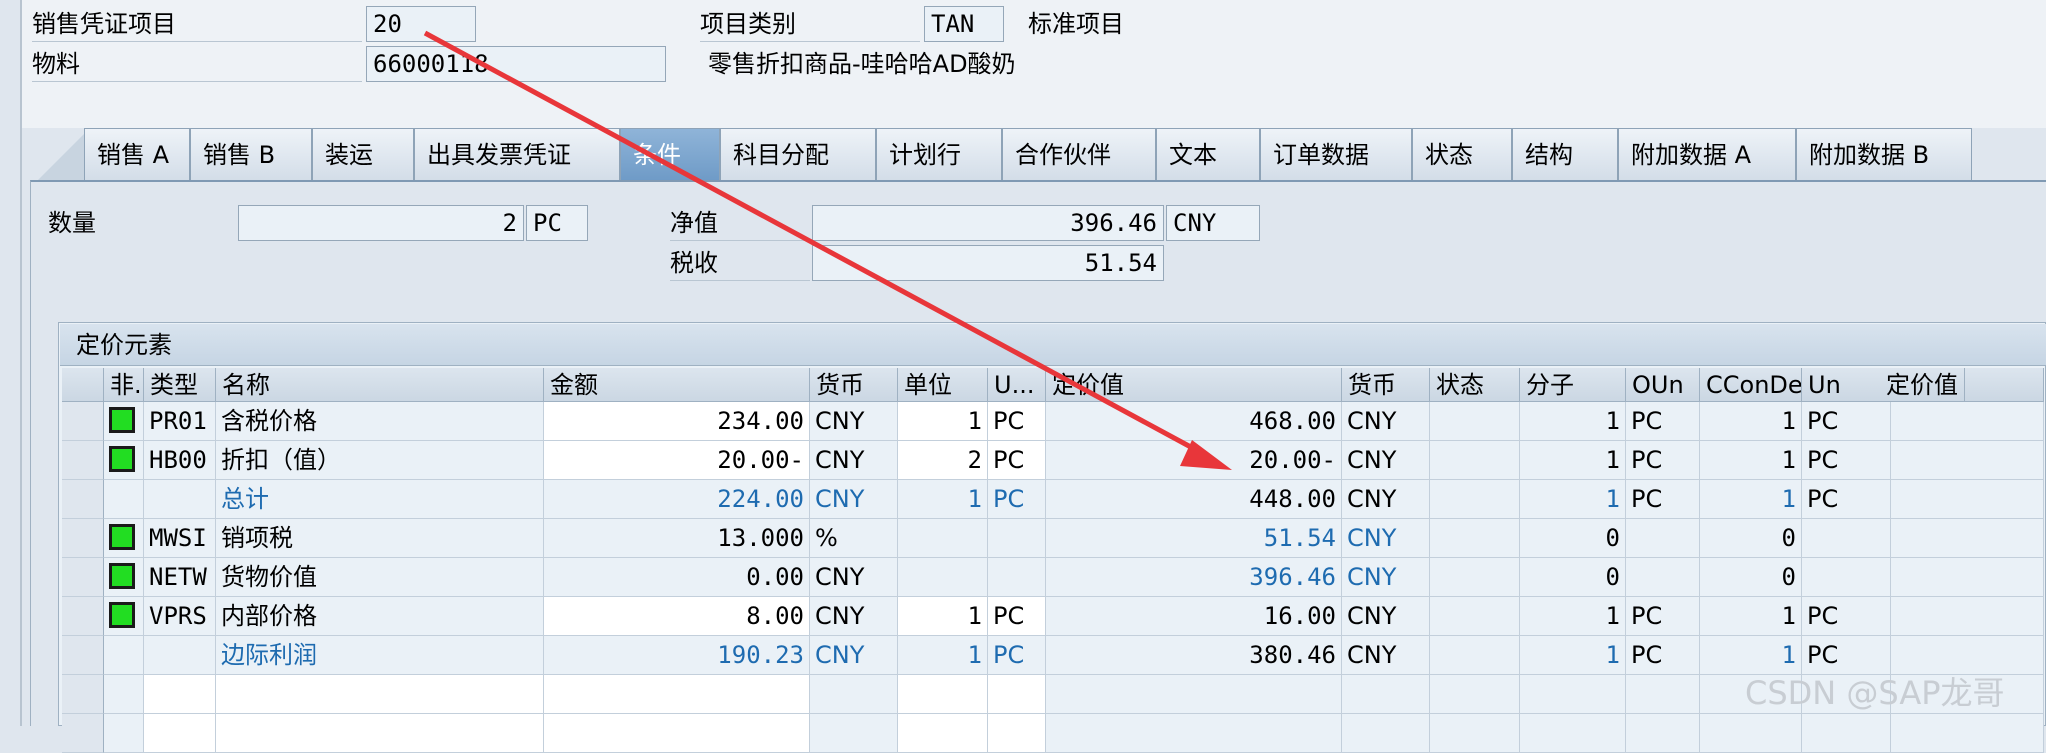  Describe the element at coordinates (670, 154) in the screenshot. I see `tab-4: 条件` at that location.